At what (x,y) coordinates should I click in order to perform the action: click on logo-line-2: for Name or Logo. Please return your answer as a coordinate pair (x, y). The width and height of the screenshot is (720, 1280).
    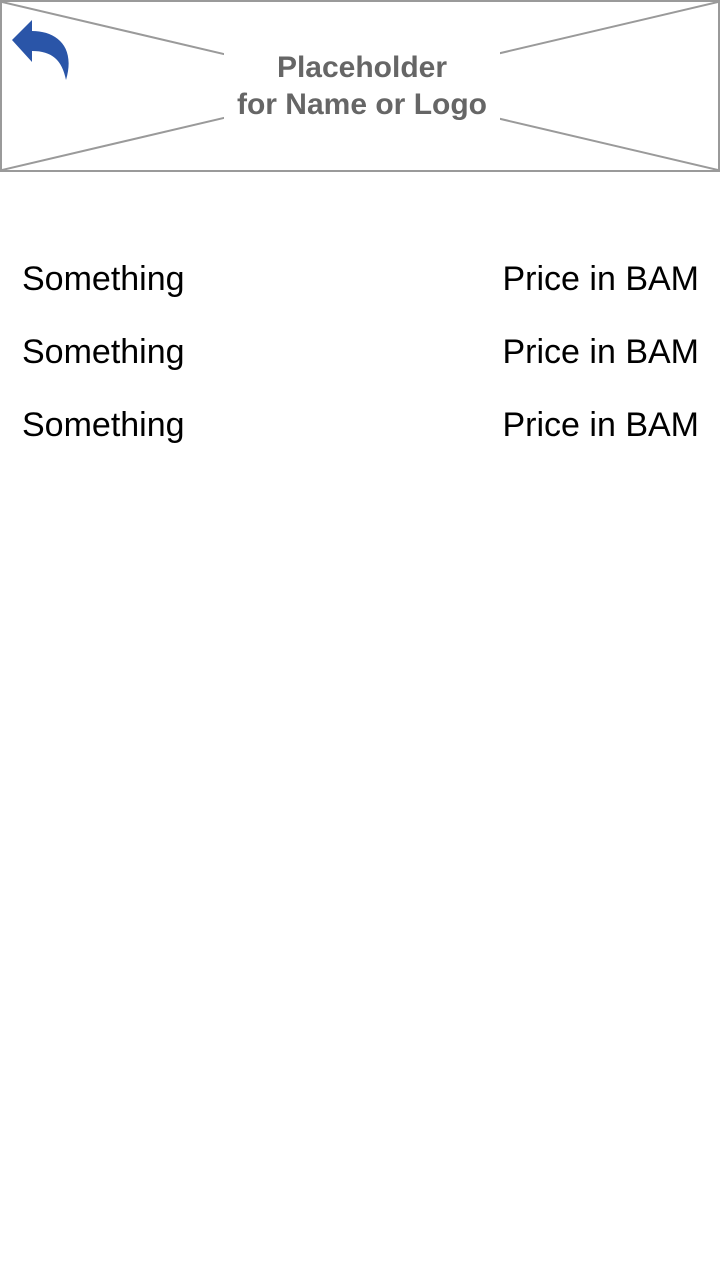
    Looking at the image, I should click on (361, 104).